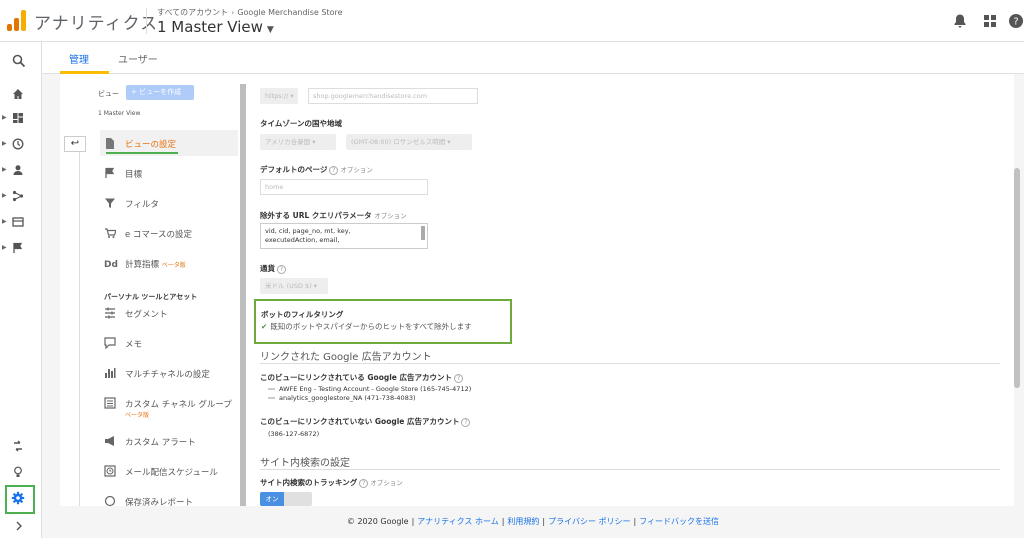 The height and width of the screenshot is (538, 1024). Describe the element at coordinates (18, 471) in the screenshot. I see `lightbulb-icon` at that location.